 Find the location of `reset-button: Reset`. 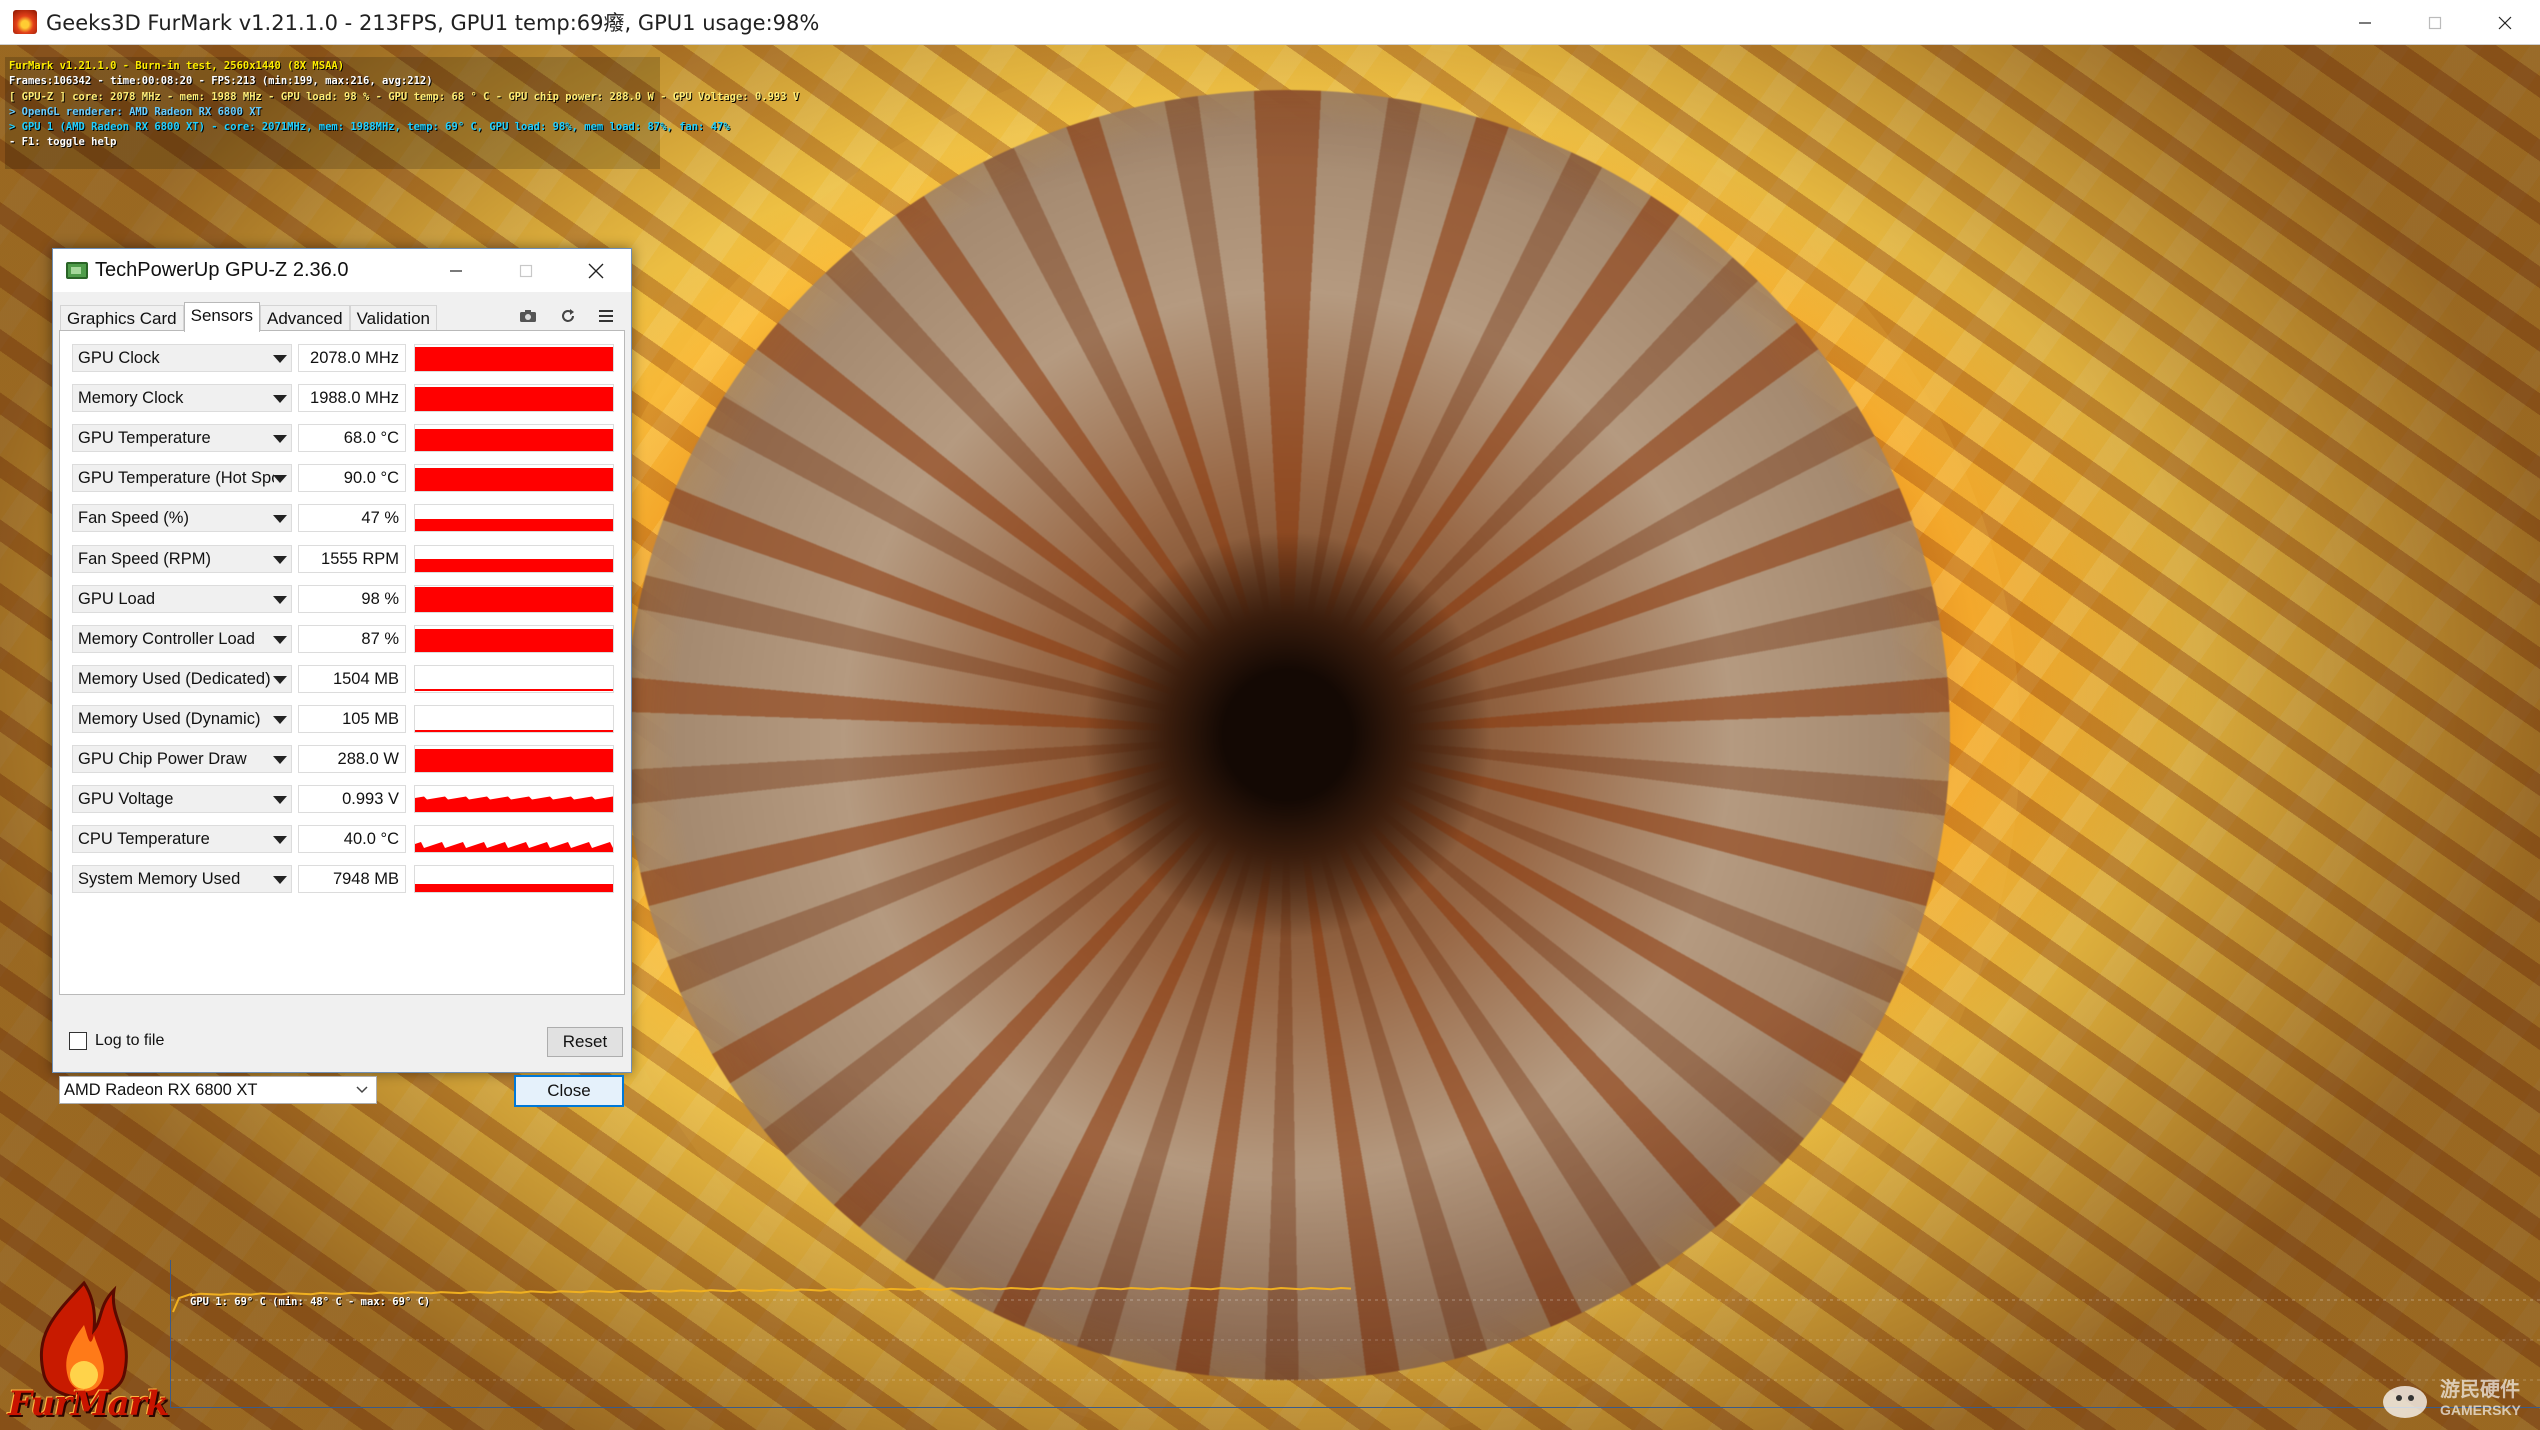

reset-button: Reset is located at coordinates (585, 1042).